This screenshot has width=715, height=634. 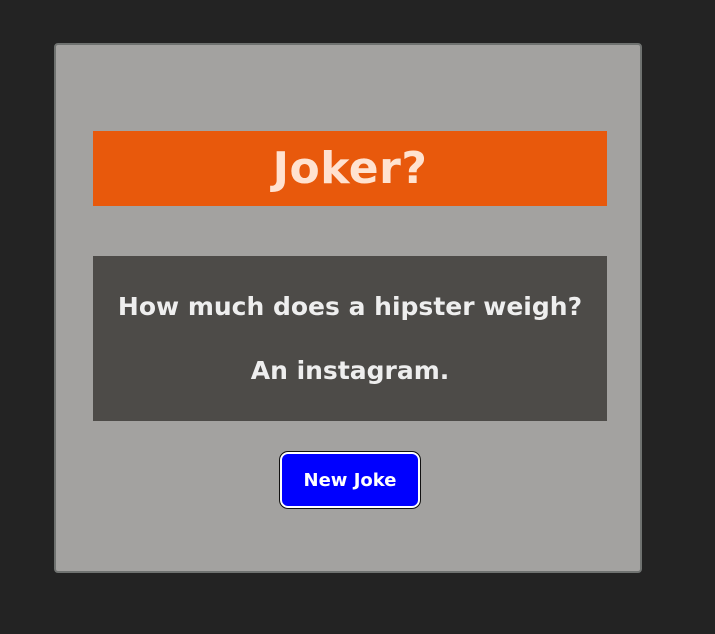 What do you see at coordinates (350, 480) in the screenshot?
I see `new-joke-button: New Joke` at bounding box center [350, 480].